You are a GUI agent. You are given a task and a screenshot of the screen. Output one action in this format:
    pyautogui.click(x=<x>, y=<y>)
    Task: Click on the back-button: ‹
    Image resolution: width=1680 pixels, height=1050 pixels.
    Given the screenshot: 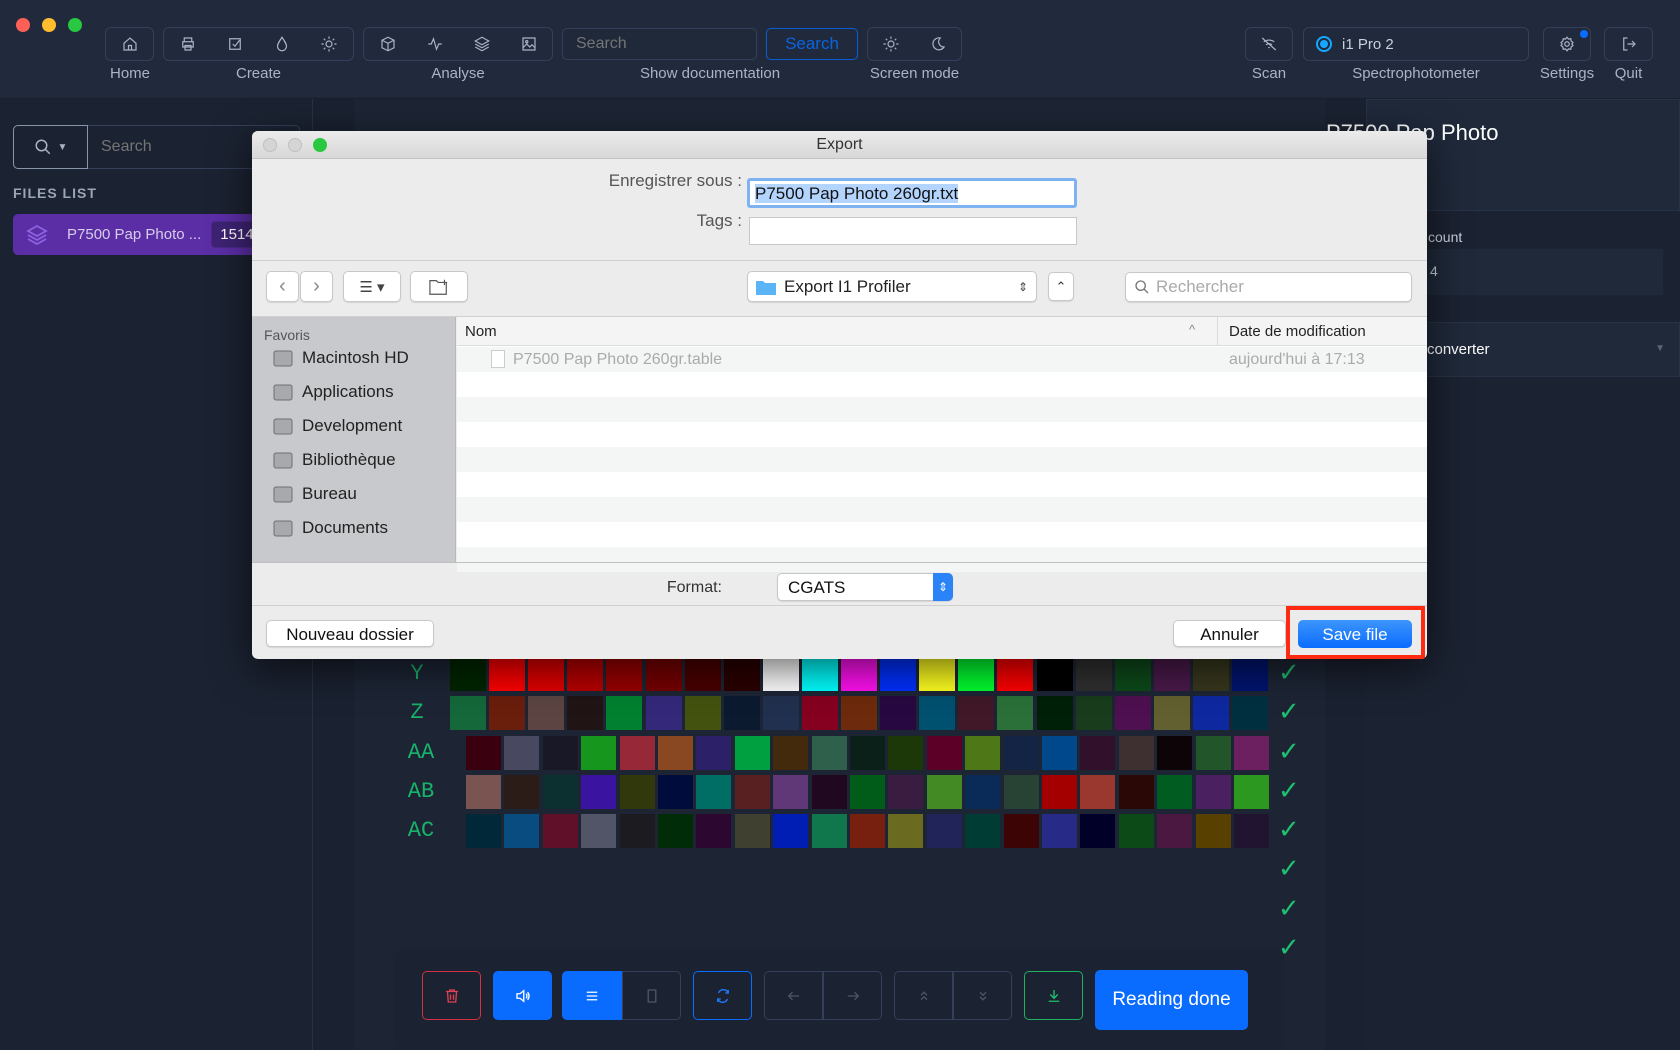 What is the action you would take?
    pyautogui.click(x=282, y=286)
    